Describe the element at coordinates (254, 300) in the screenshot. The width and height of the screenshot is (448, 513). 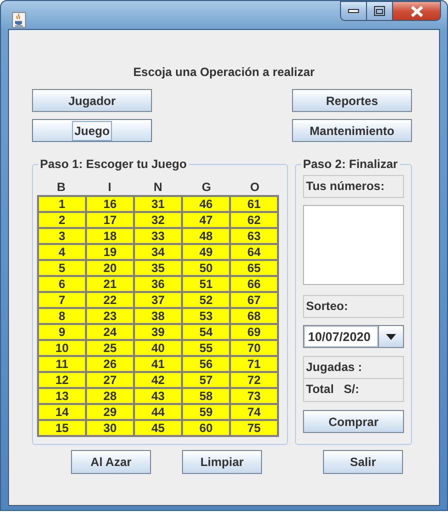
I see `number-cell: 67` at that location.